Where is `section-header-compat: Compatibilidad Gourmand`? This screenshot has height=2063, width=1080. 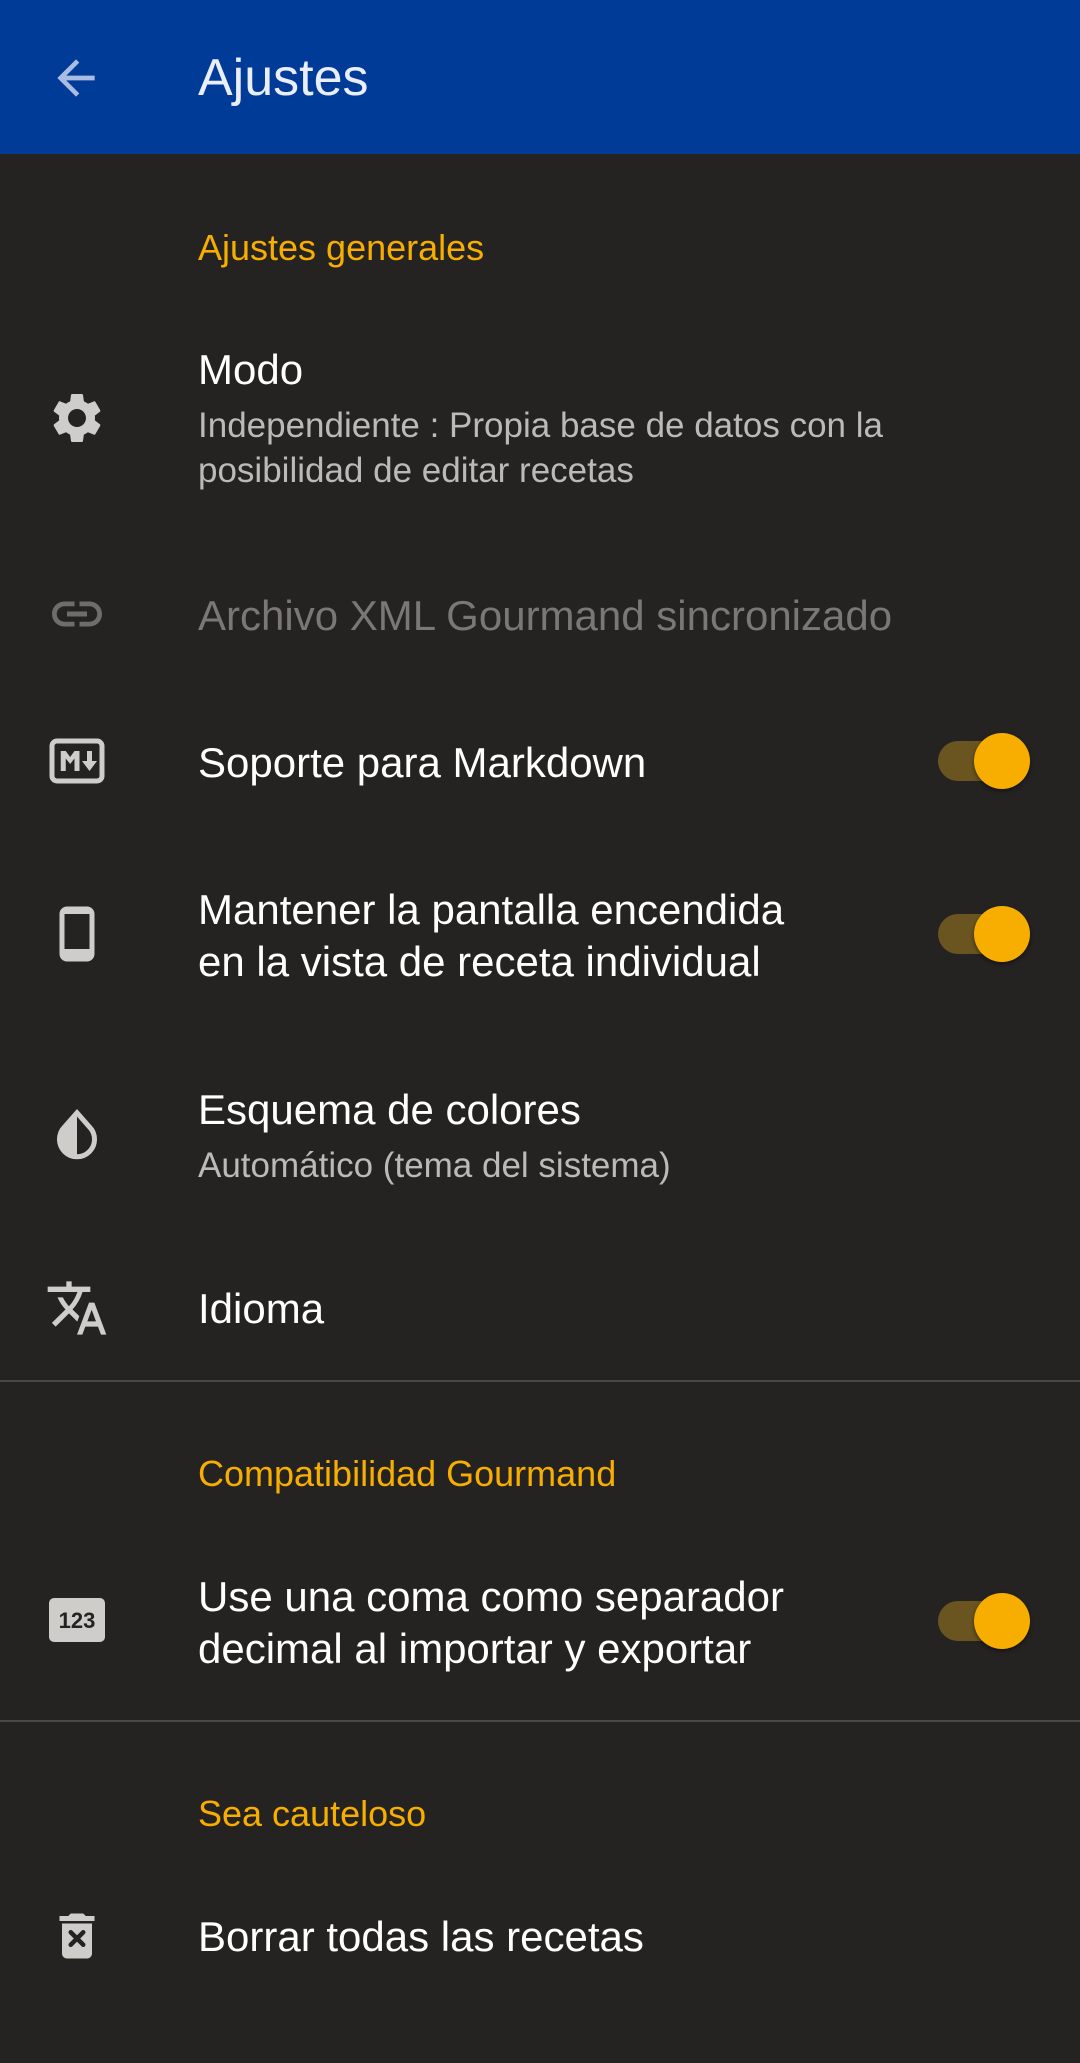
section-header-compat: Compatibilidad Gourmand is located at coordinates (407, 1473).